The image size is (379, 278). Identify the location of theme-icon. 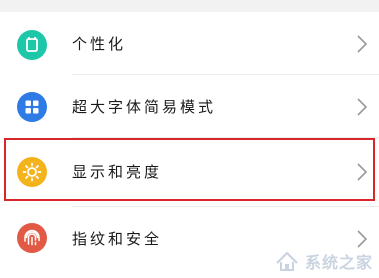
(32, 45).